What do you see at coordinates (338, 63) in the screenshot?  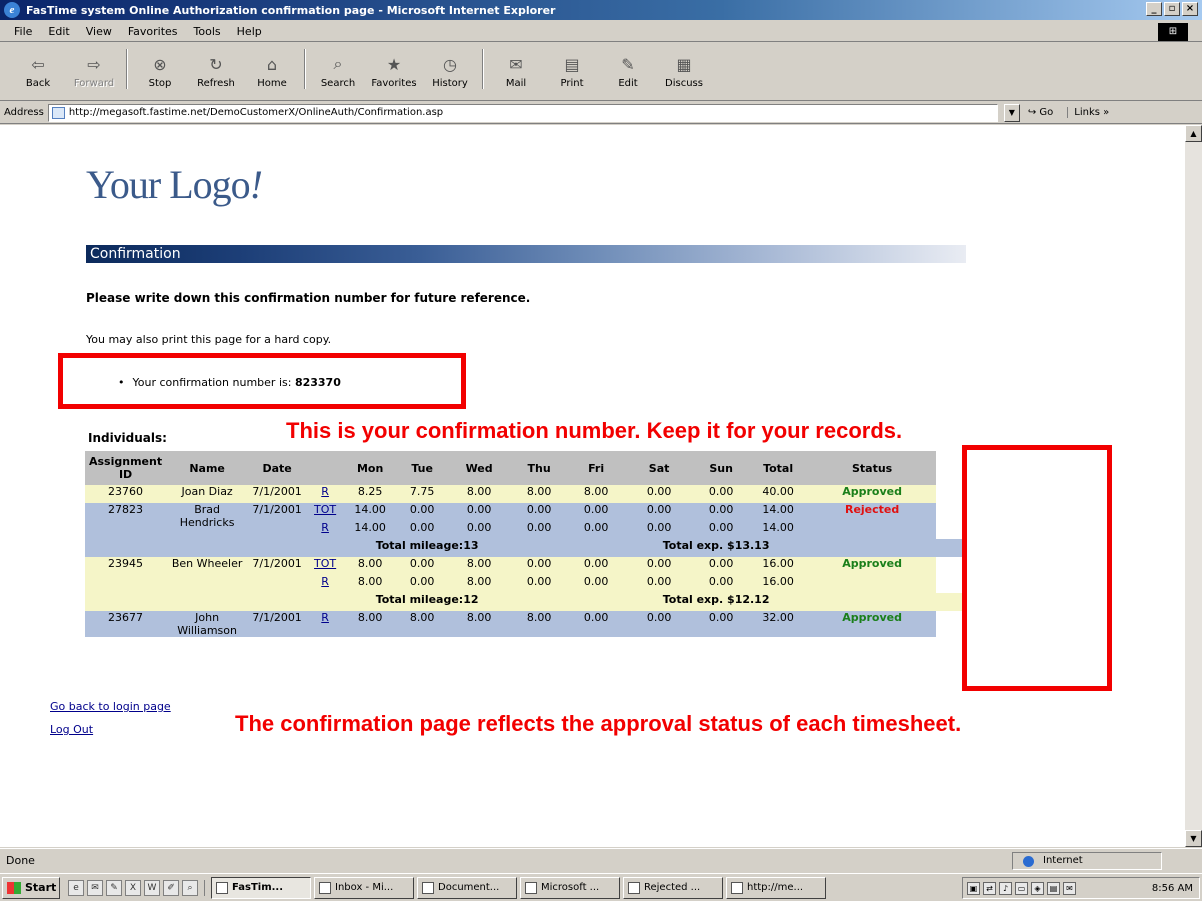 I see `search-icon: ⌕` at bounding box center [338, 63].